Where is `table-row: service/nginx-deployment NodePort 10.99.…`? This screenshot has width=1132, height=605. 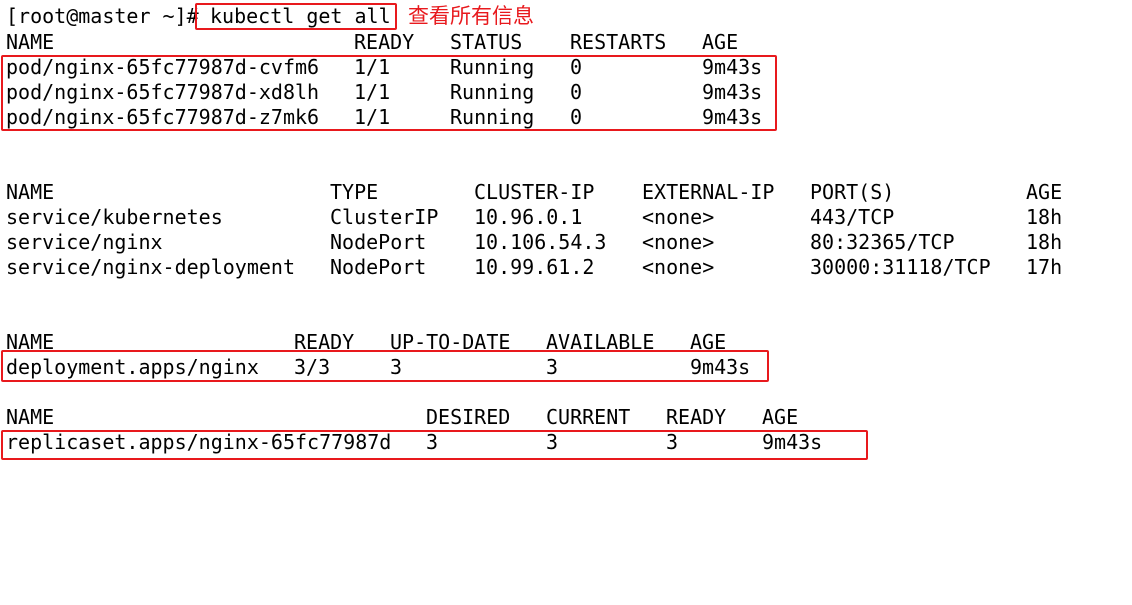 table-row: service/nginx-deployment NodePort 10.99.… is located at coordinates (534, 267).